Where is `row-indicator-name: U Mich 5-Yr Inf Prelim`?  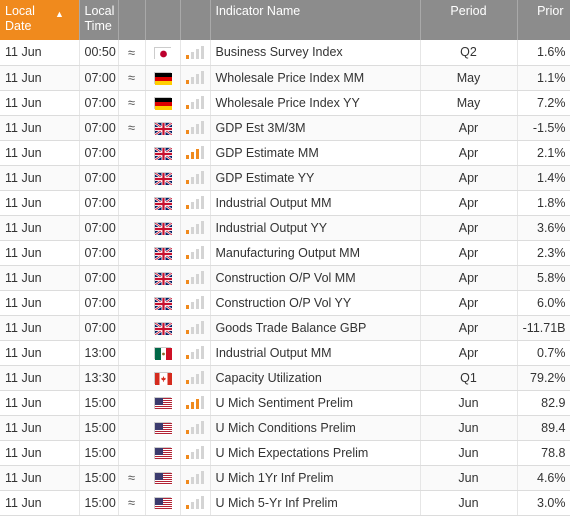 row-indicator-name: U Mich 5-Yr Inf Prelim is located at coordinates (315, 503).